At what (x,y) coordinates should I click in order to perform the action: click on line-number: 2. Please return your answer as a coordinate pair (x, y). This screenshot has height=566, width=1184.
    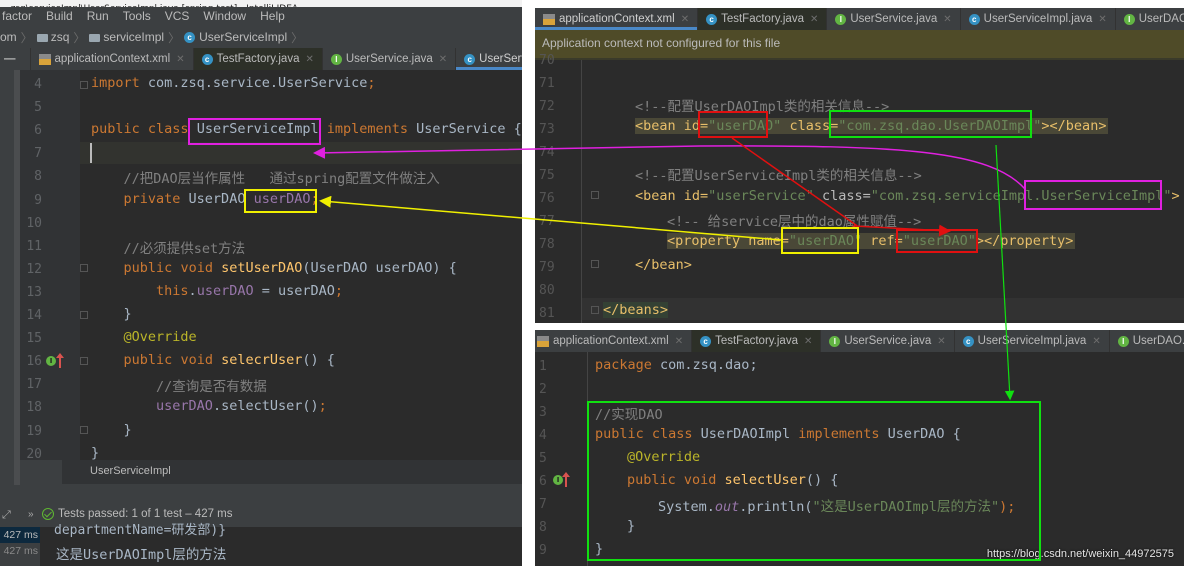
    Looking at the image, I should click on (543, 389).